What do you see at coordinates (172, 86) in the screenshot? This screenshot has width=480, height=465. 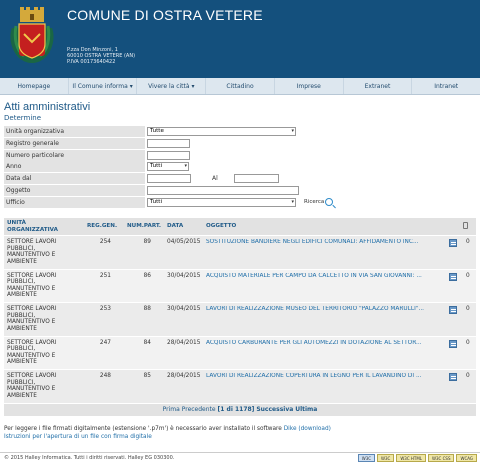 I see `nav-vivere-citta: Vivere la città ▾` at bounding box center [172, 86].